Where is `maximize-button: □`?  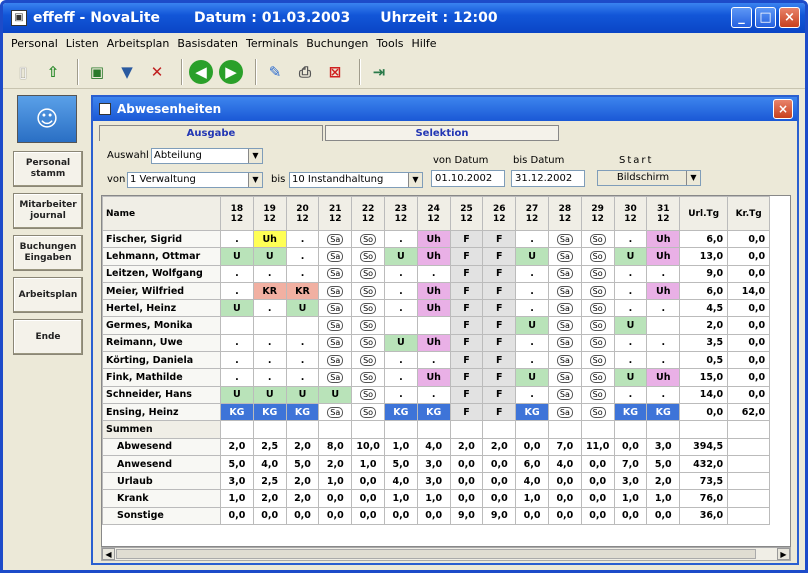
maximize-button: □ is located at coordinates (765, 17).